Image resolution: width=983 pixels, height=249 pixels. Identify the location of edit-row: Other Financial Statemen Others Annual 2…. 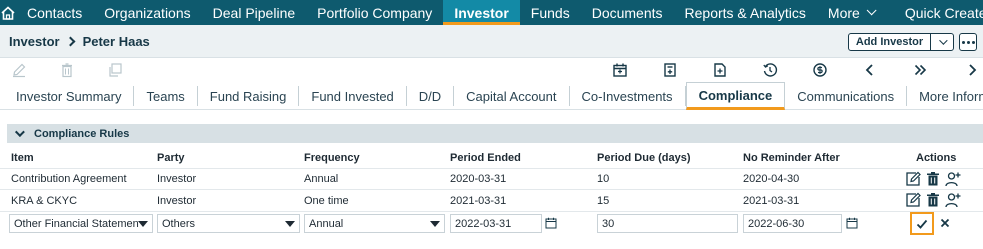
(491, 224).